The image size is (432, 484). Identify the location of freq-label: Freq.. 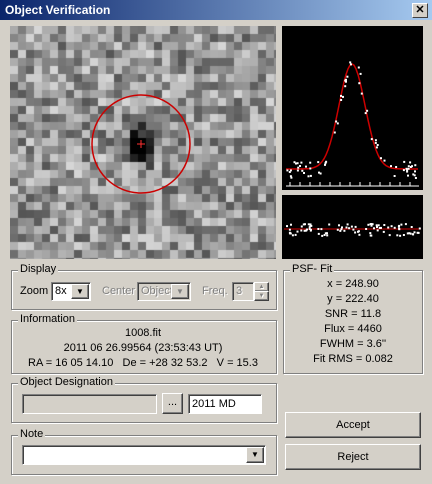
(215, 291).